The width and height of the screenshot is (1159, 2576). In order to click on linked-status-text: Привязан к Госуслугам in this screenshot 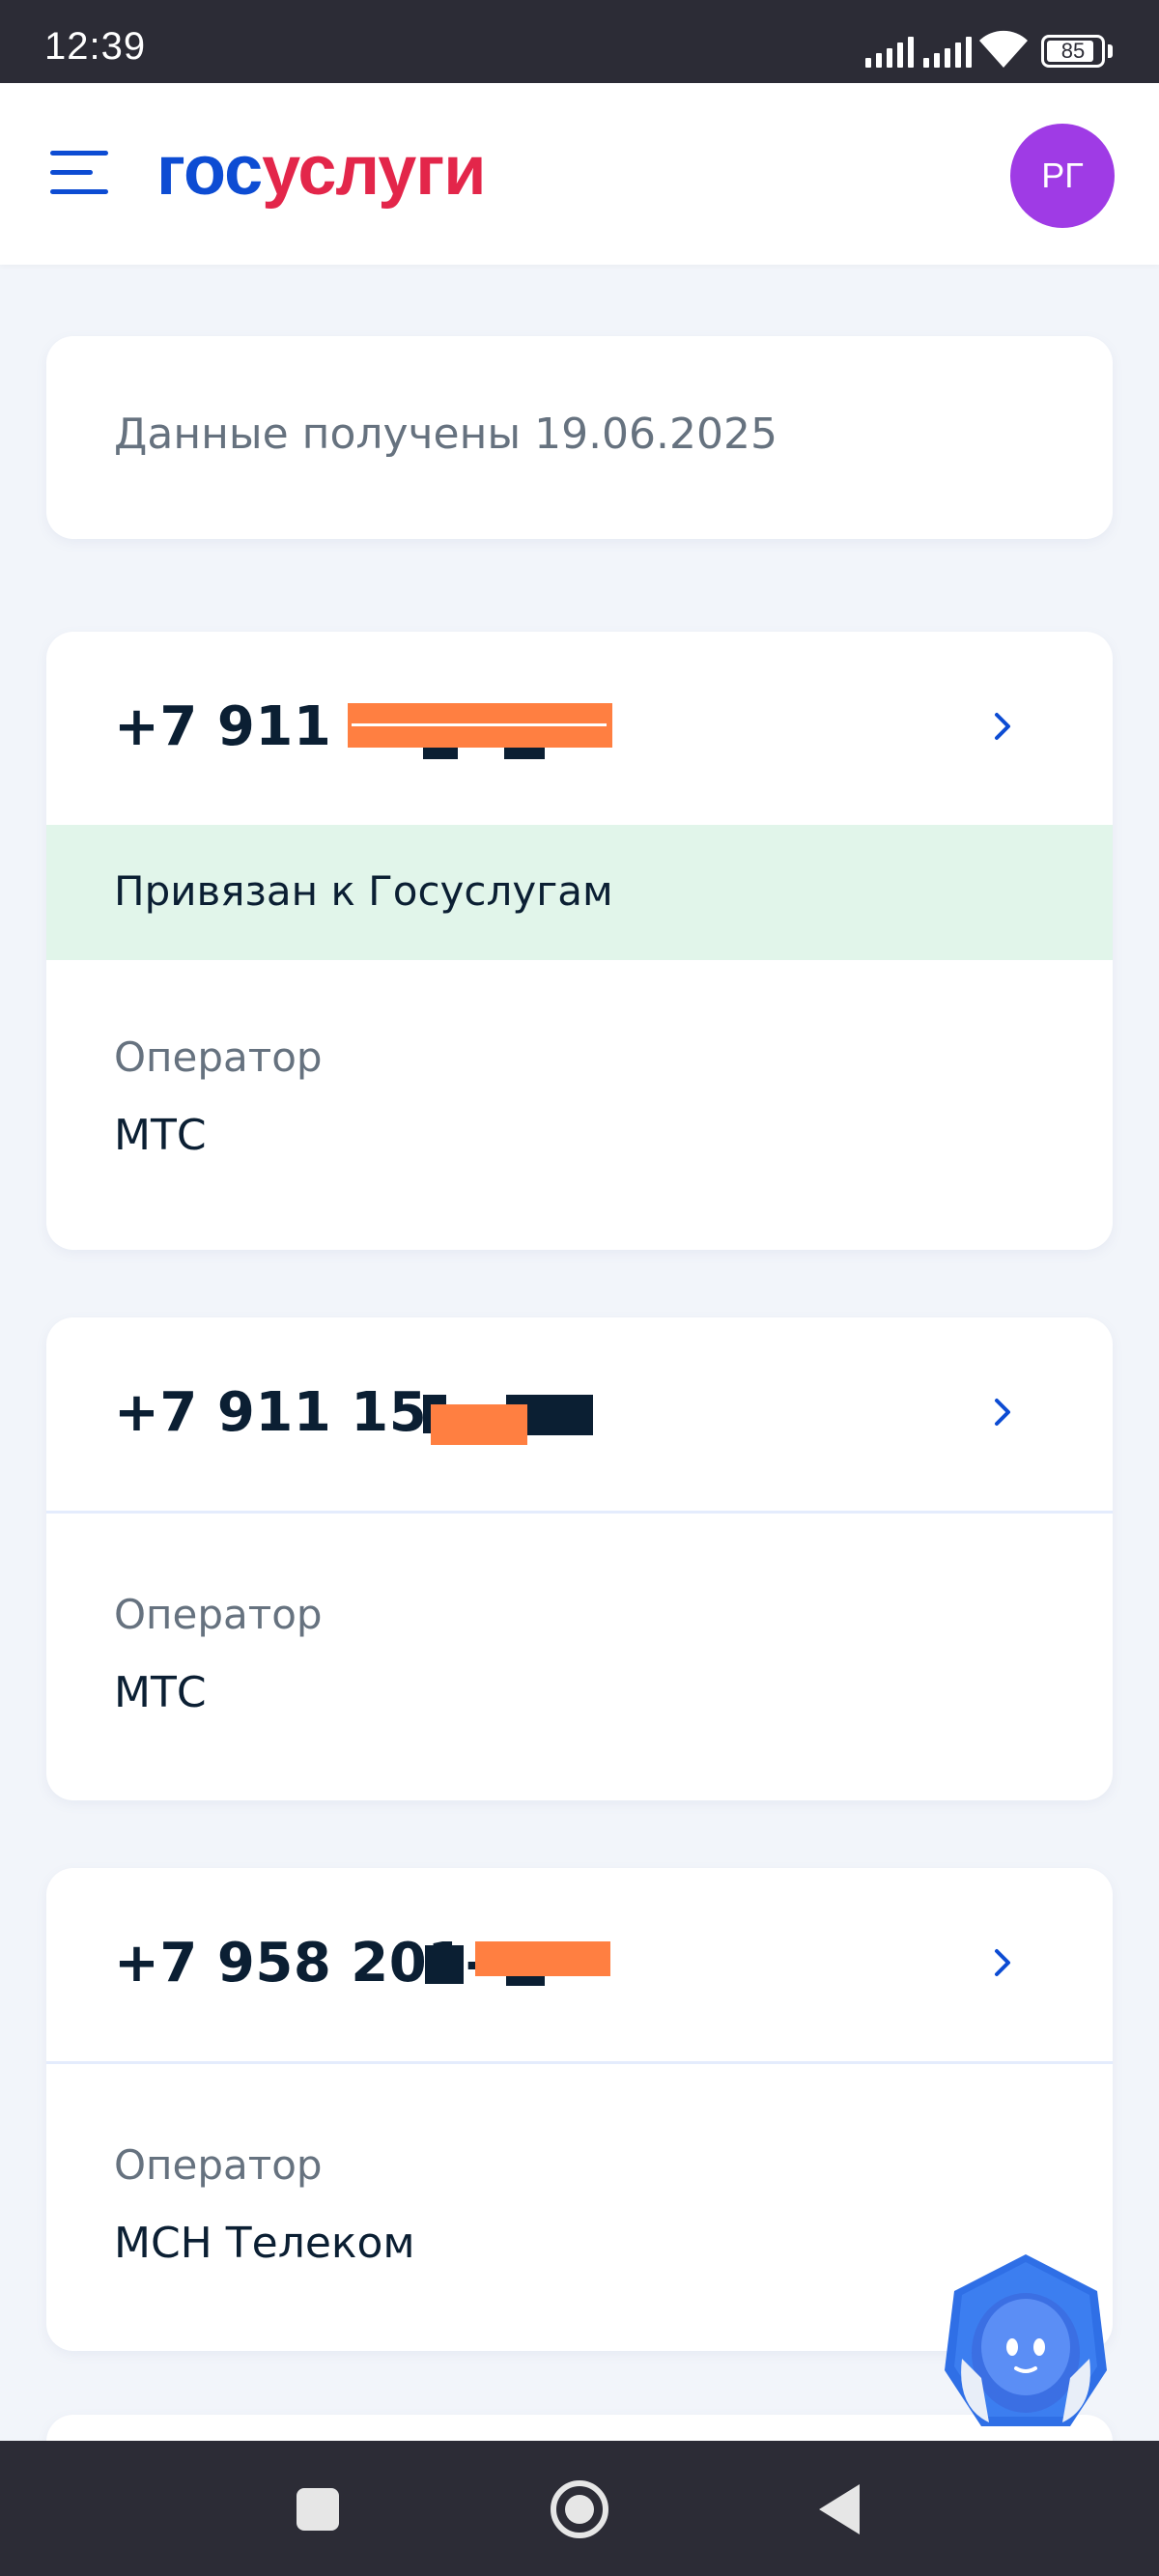, I will do `click(364, 891)`.